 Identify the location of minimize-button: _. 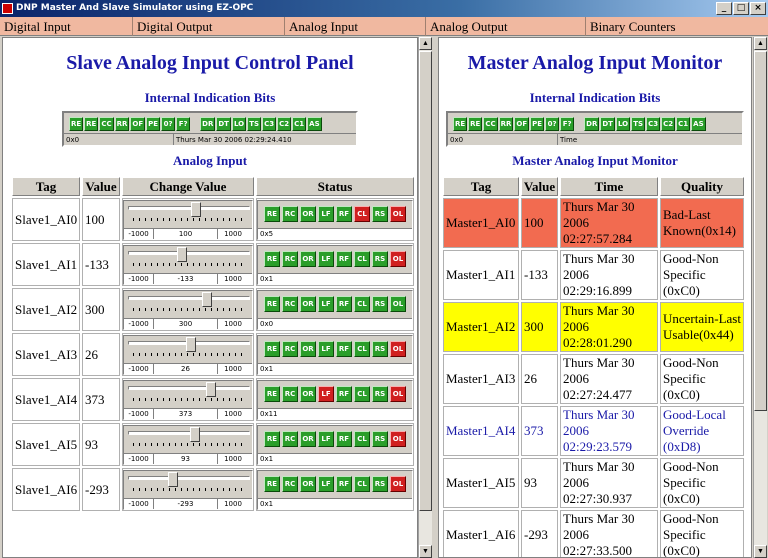
(724, 8).